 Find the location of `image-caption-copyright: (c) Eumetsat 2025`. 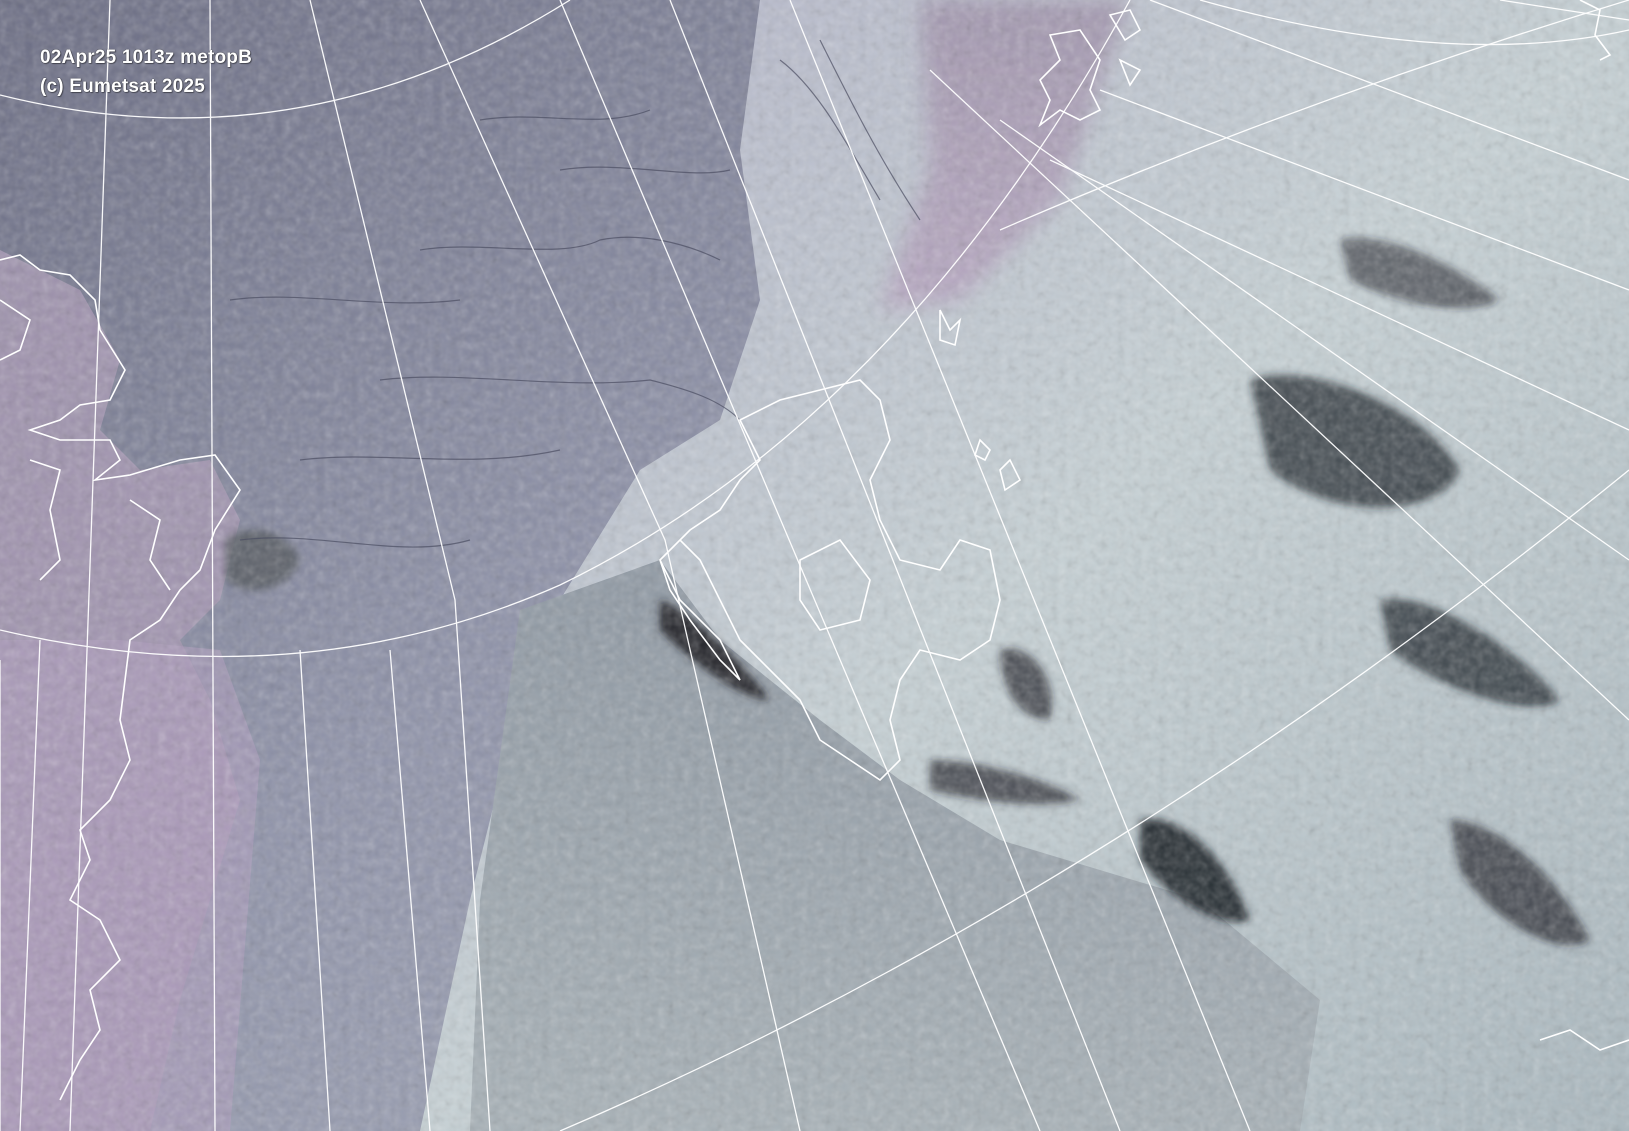

image-caption-copyright: (c) Eumetsat 2025 is located at coordinates (122, 86).